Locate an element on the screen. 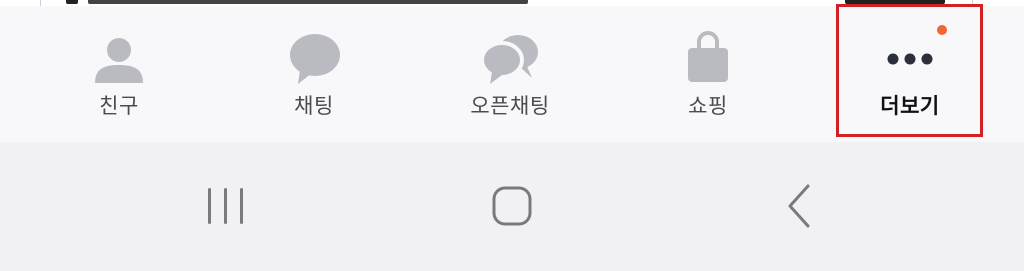  tab-open-chat: 오픈채팅 is located at coordinates (510, 74).